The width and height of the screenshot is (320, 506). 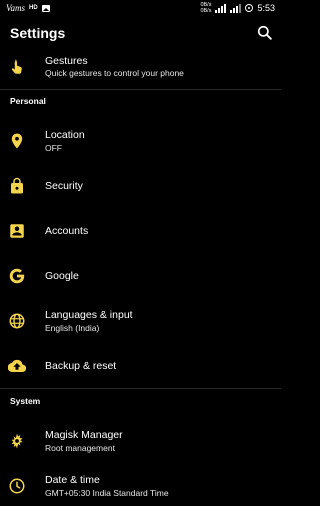 I want to click on settings-item-security: Security, so click(x=140, y=186).